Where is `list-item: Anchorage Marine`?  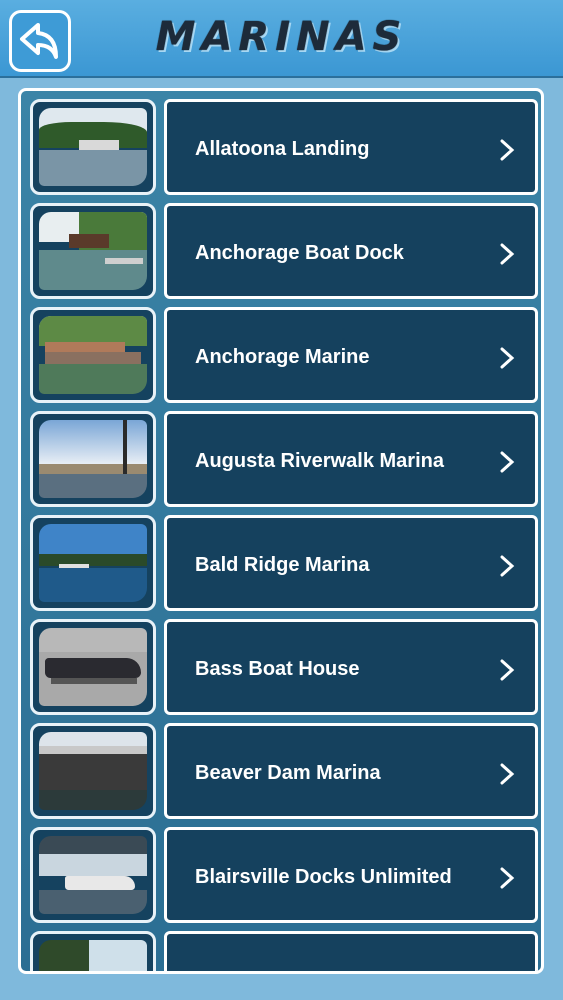
list-item: Anchorage Marine is located at coordinates (284, 355).